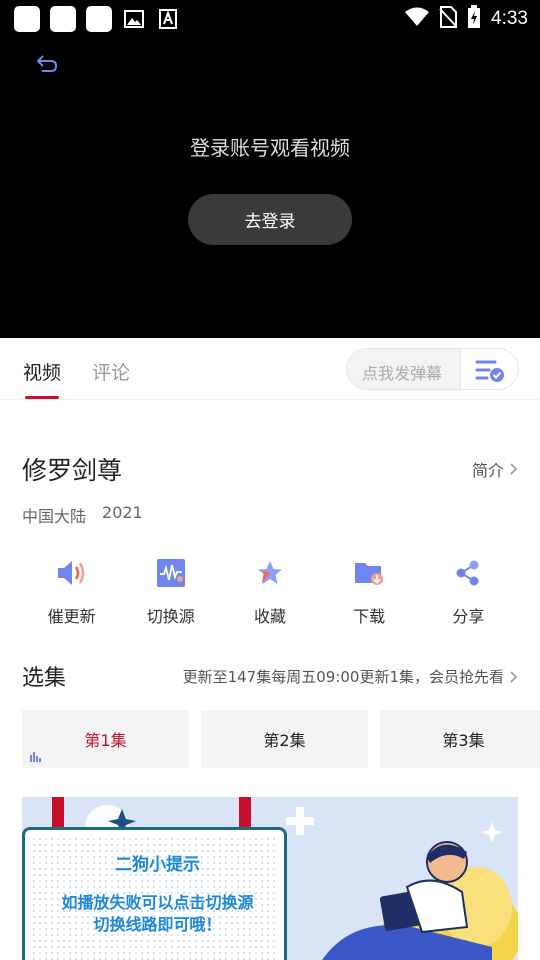 Image resolution: width=540 pixels, height=960 pixels. I want to click on tab-comment: 评论, so click(111, 371).